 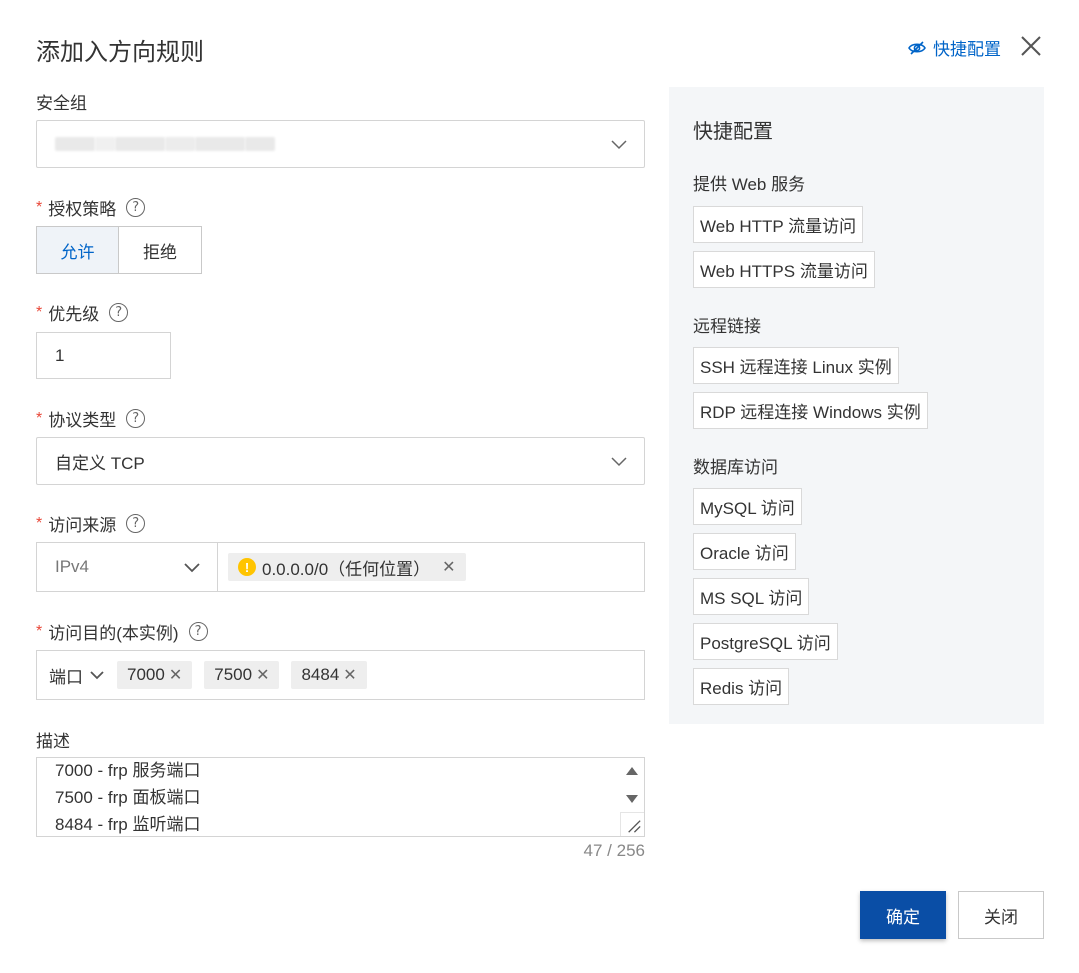 What do you see at coordinates (735, 467) in the screenshot?
I see `group-title-database: 数据库访问` at bounding box center [735, 467].